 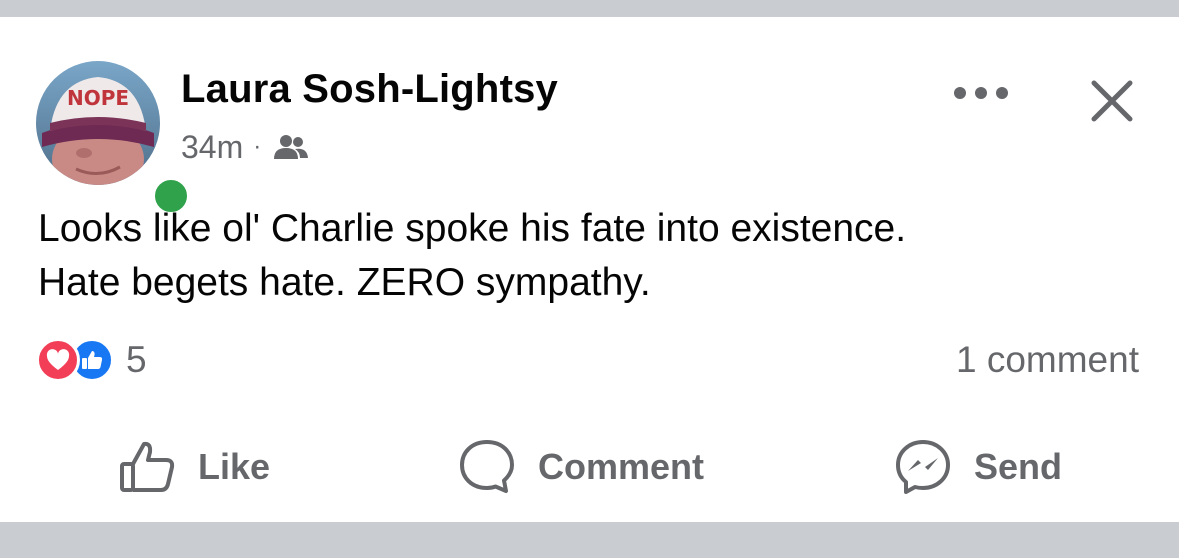 I want to click on more-options-button, so click(x=981, y=93).